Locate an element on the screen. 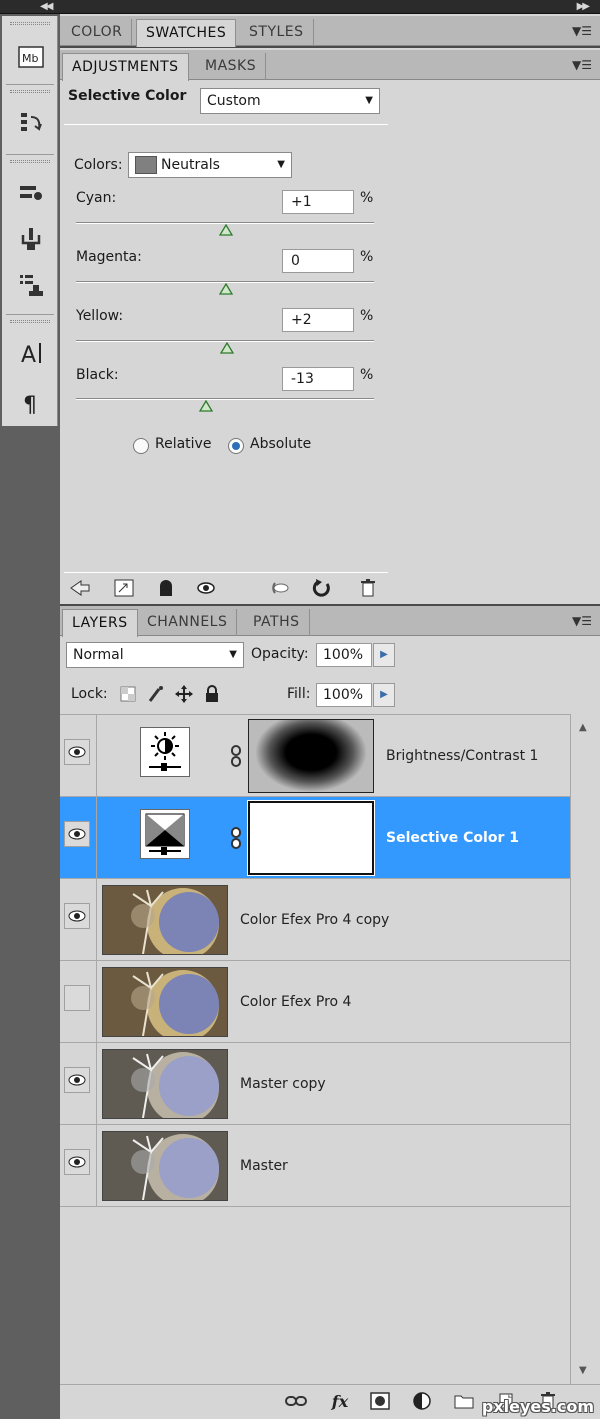  relative-radio is located at coordinates (141, 446).